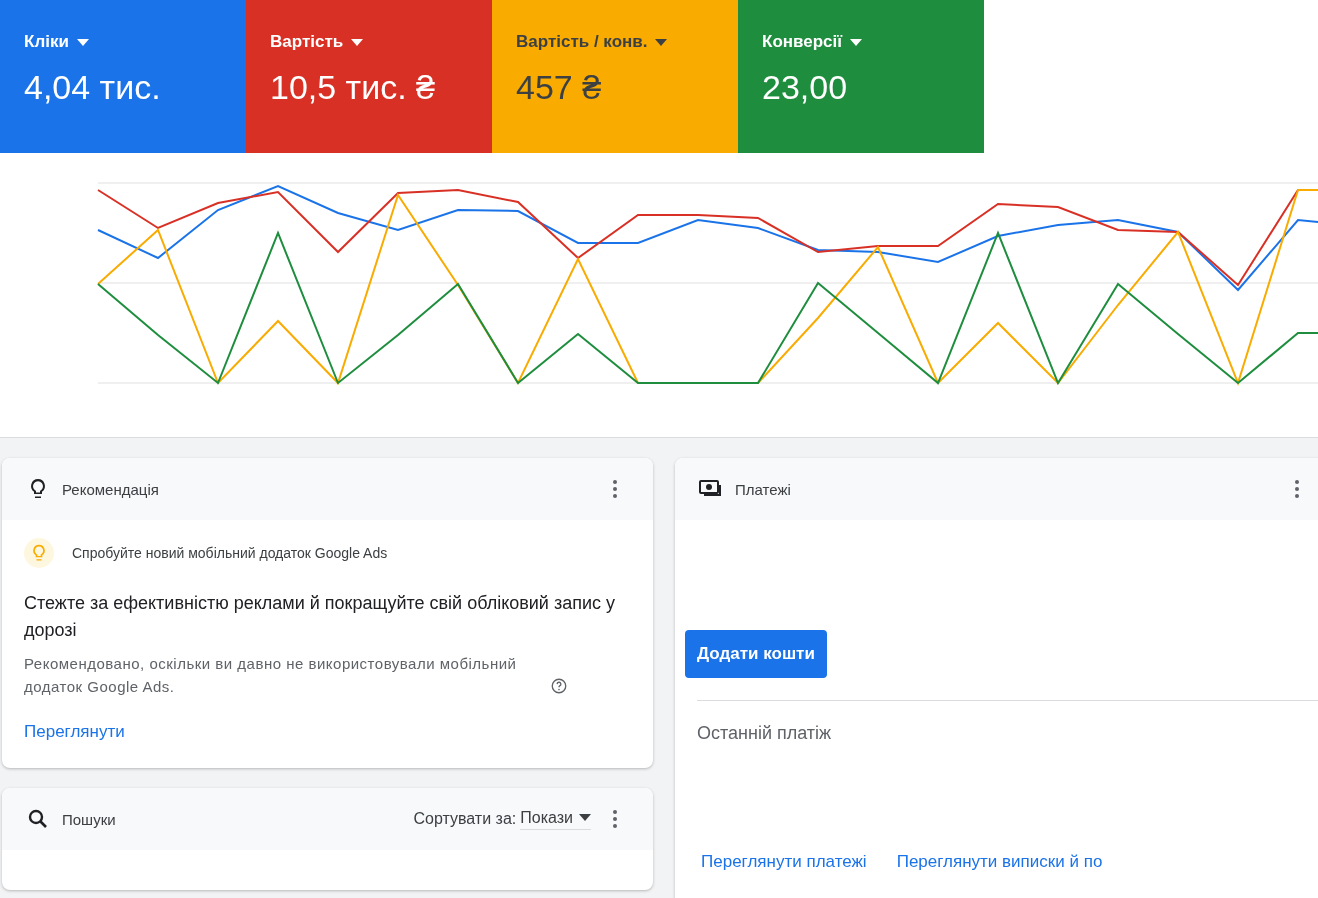  What do you see at coordinates (999, 862) in the screenshot?
I see `payments-link: Переглянути виписки й по` at bounding box center [999, 862].